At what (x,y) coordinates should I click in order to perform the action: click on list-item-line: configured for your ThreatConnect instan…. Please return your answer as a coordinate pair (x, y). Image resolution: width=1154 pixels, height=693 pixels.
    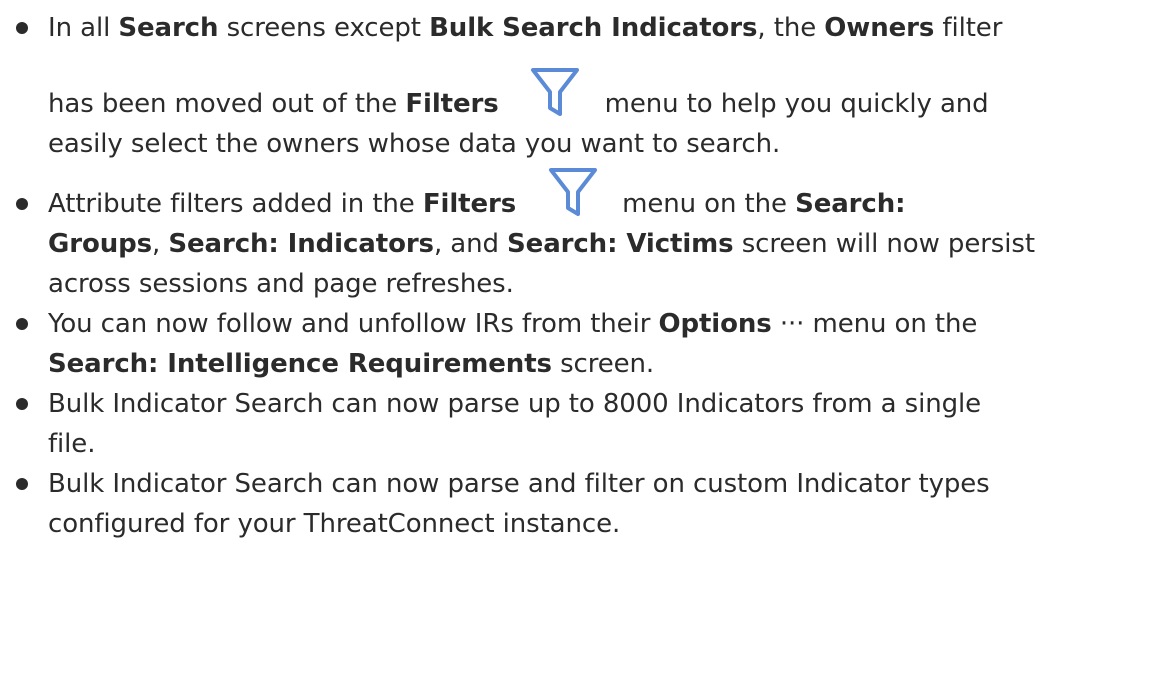
    Looking at the image, I should click on (334, 524).